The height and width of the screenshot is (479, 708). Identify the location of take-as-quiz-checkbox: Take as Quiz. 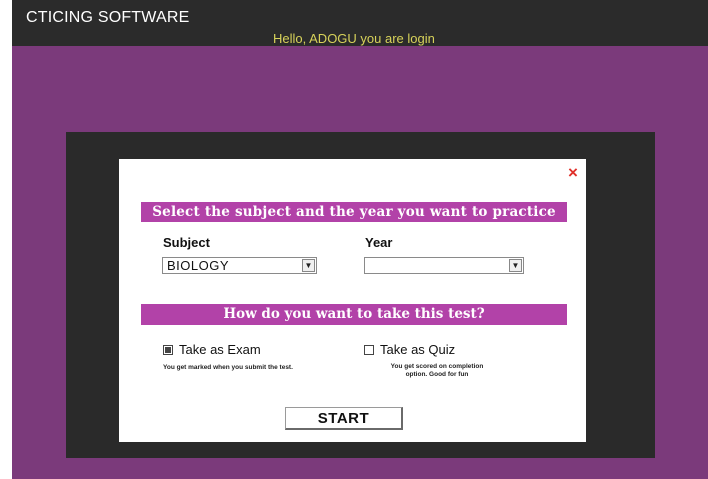
(409, 349).